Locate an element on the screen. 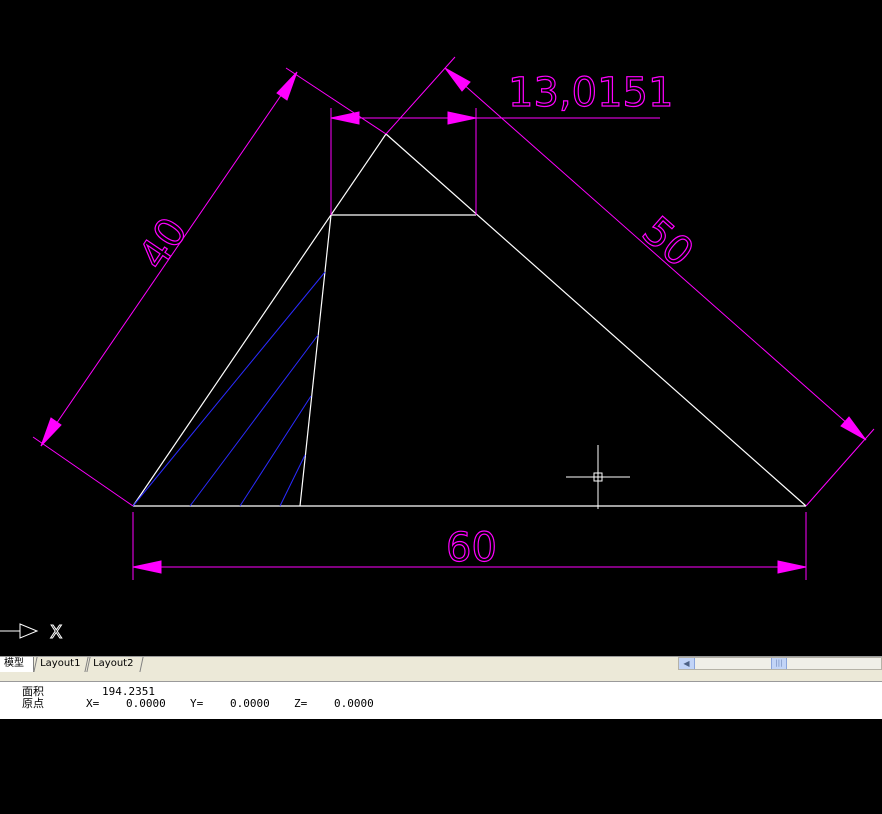 The image size is (882, 814). tab-layout1-label: Layout1 is located at coordinates (60, 663).